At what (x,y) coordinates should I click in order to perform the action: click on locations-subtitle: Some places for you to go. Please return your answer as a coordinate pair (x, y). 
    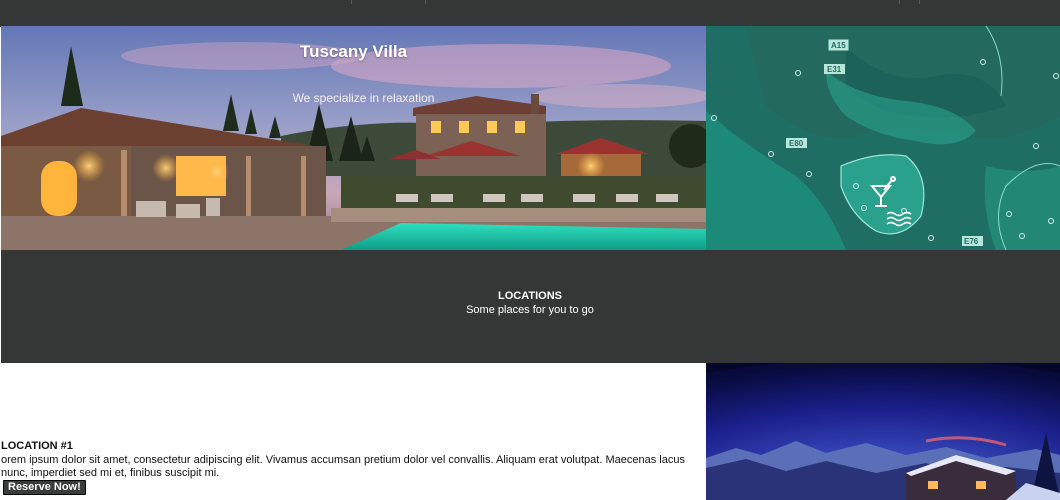
    Looking at the image, I should click on (530, 310).